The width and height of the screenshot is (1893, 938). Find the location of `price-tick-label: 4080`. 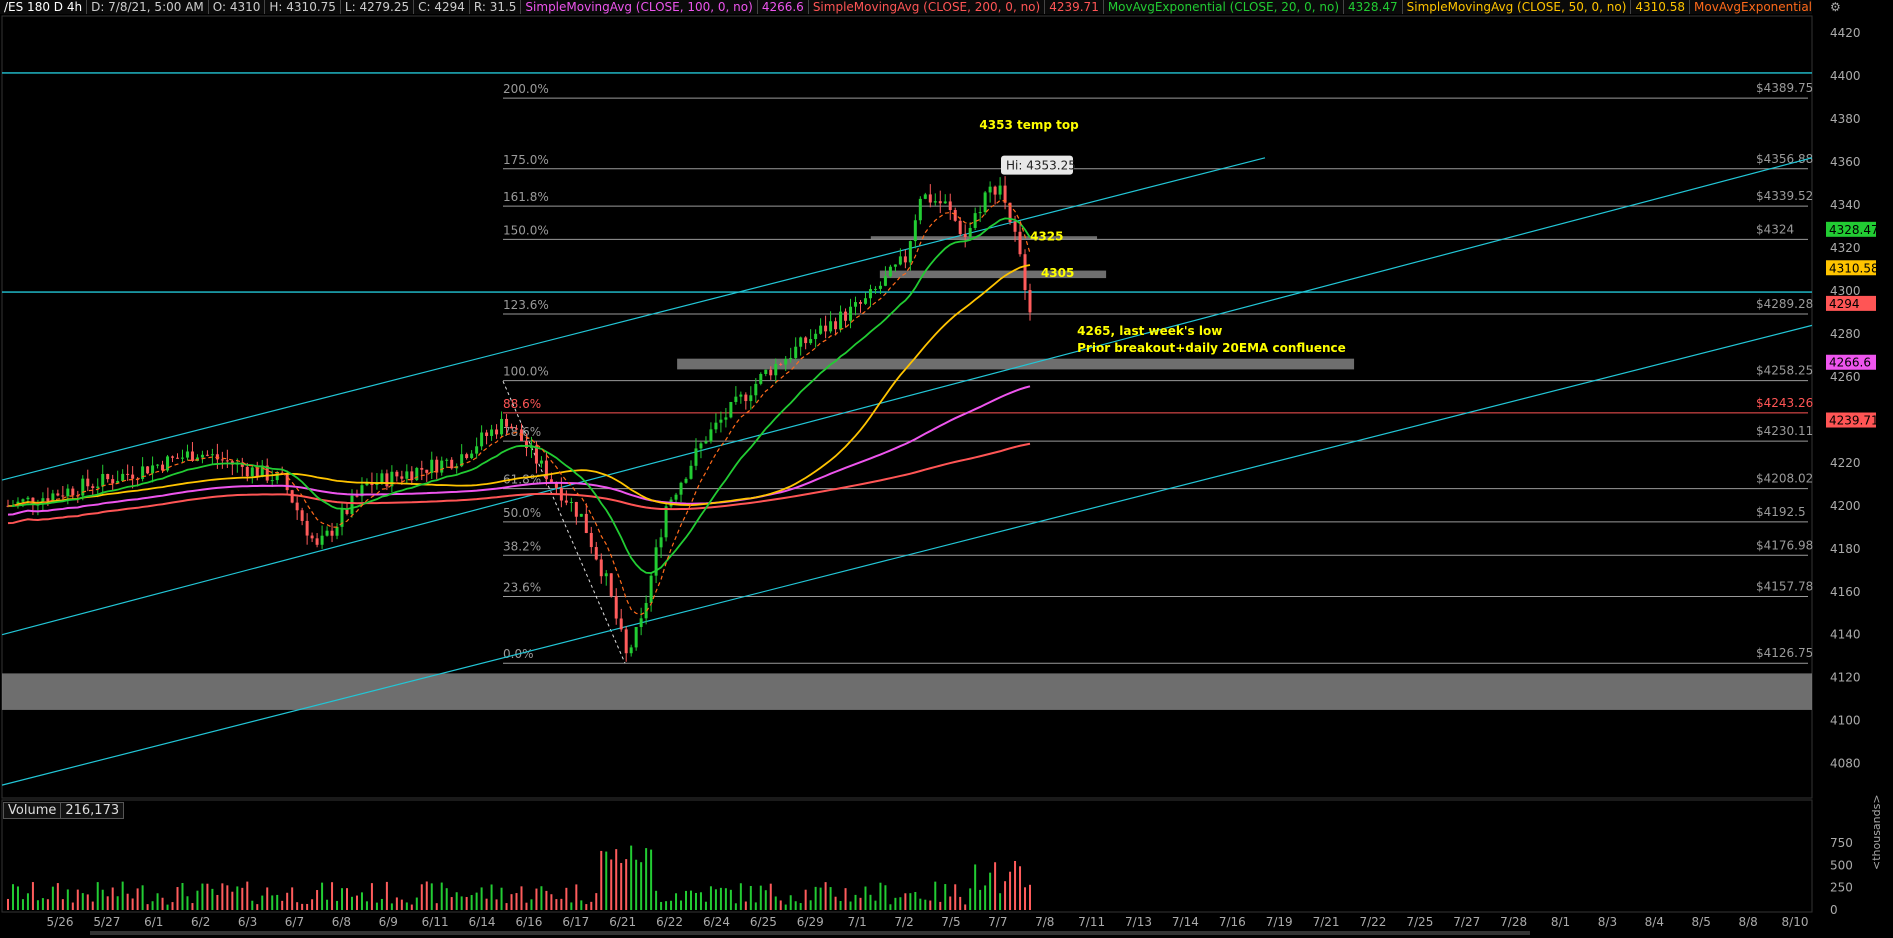

price-tick-label: 4080 is located at coordinates (1845, 764).